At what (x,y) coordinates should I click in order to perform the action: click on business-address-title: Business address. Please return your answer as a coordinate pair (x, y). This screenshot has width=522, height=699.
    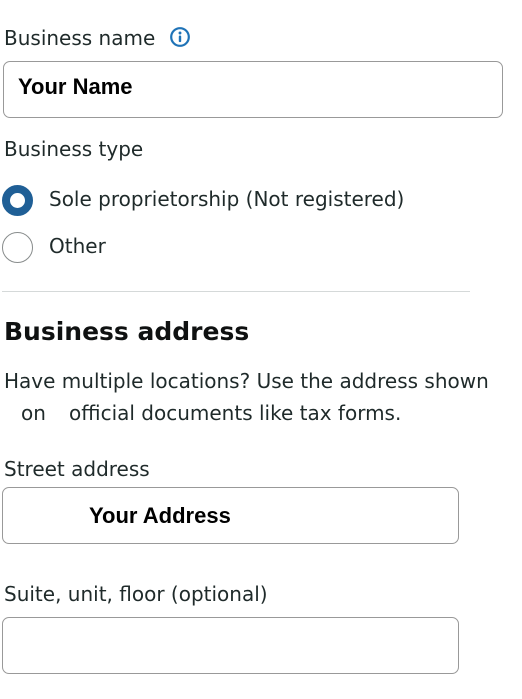
    Looking at the image, I should click on (127, 331).